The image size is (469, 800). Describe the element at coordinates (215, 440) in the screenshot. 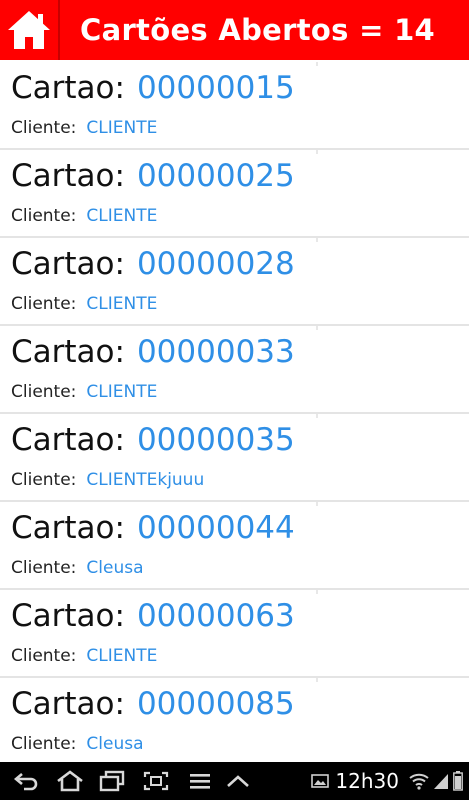

I see `card-number: 00000035` at that location.